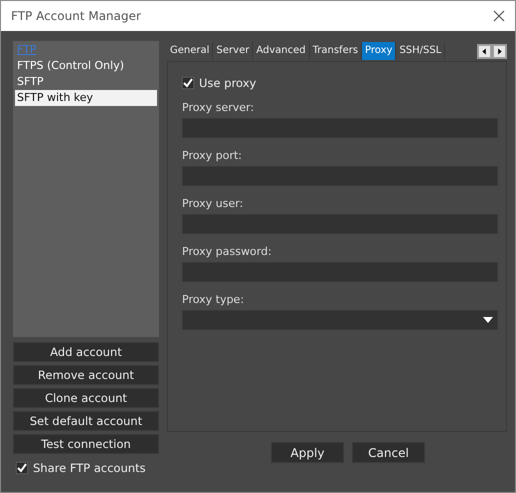  Describe the element at coordinates (86, 98) in the screenshot. I see `account-item: SFTP with key` at that location.